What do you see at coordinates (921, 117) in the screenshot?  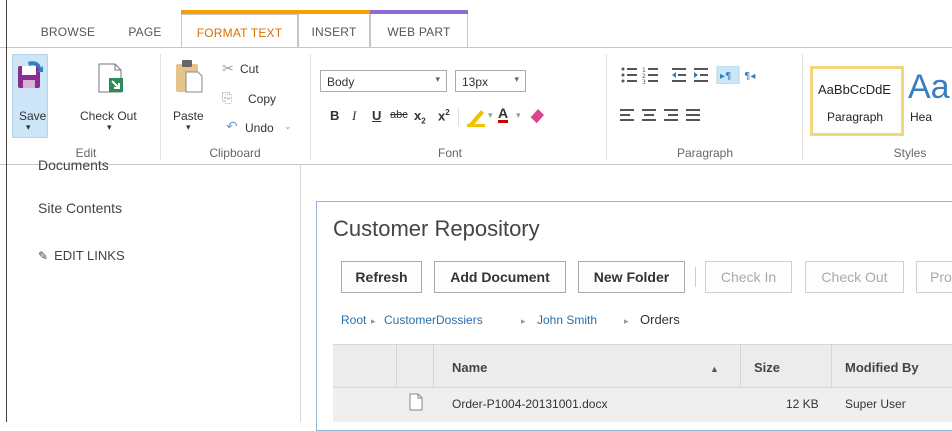 I see `style-heading-name: Hea` at bounding box center [921, 117].